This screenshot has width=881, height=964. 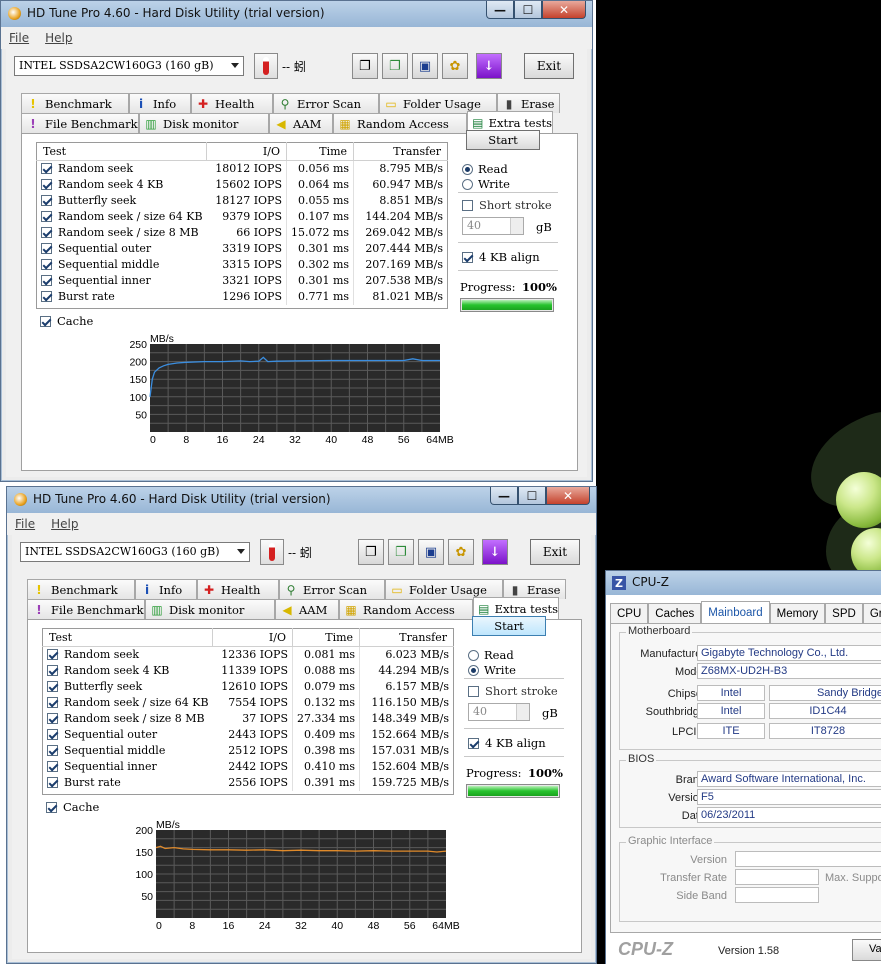 What do you see at coordinates (844, 613) in the screenshot?
I see `tab-spd: SPD` at bounding box center [844, 613].